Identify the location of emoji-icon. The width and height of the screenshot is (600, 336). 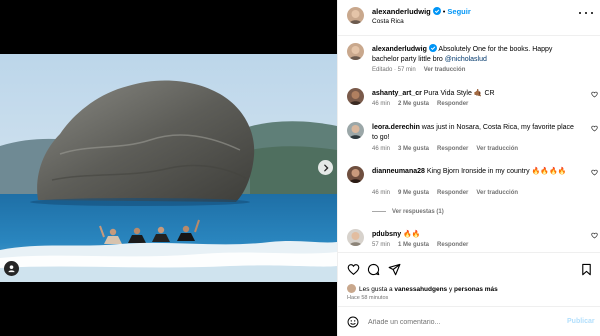
(353, 322).